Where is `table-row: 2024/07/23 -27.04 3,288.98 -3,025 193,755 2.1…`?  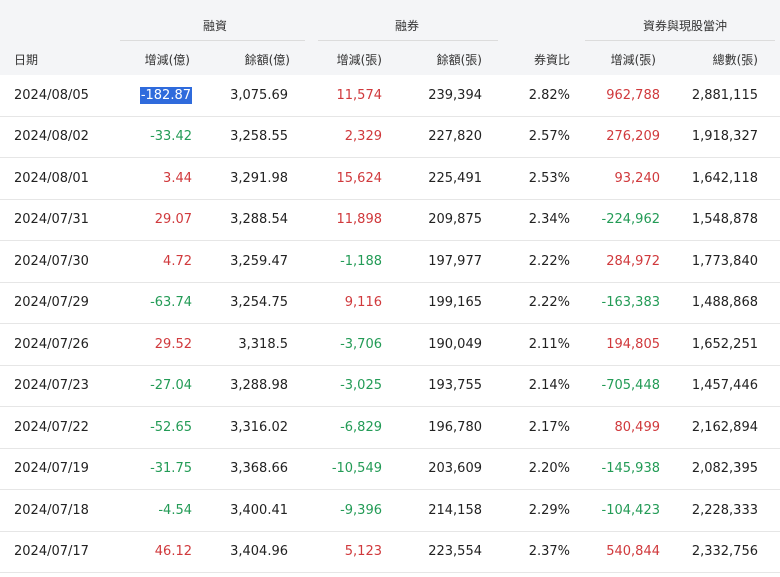 table-row: 2024/07/23 -27.04 3,288.98 -3,025 193,755 2.1… is located at coordinates (390, 386).